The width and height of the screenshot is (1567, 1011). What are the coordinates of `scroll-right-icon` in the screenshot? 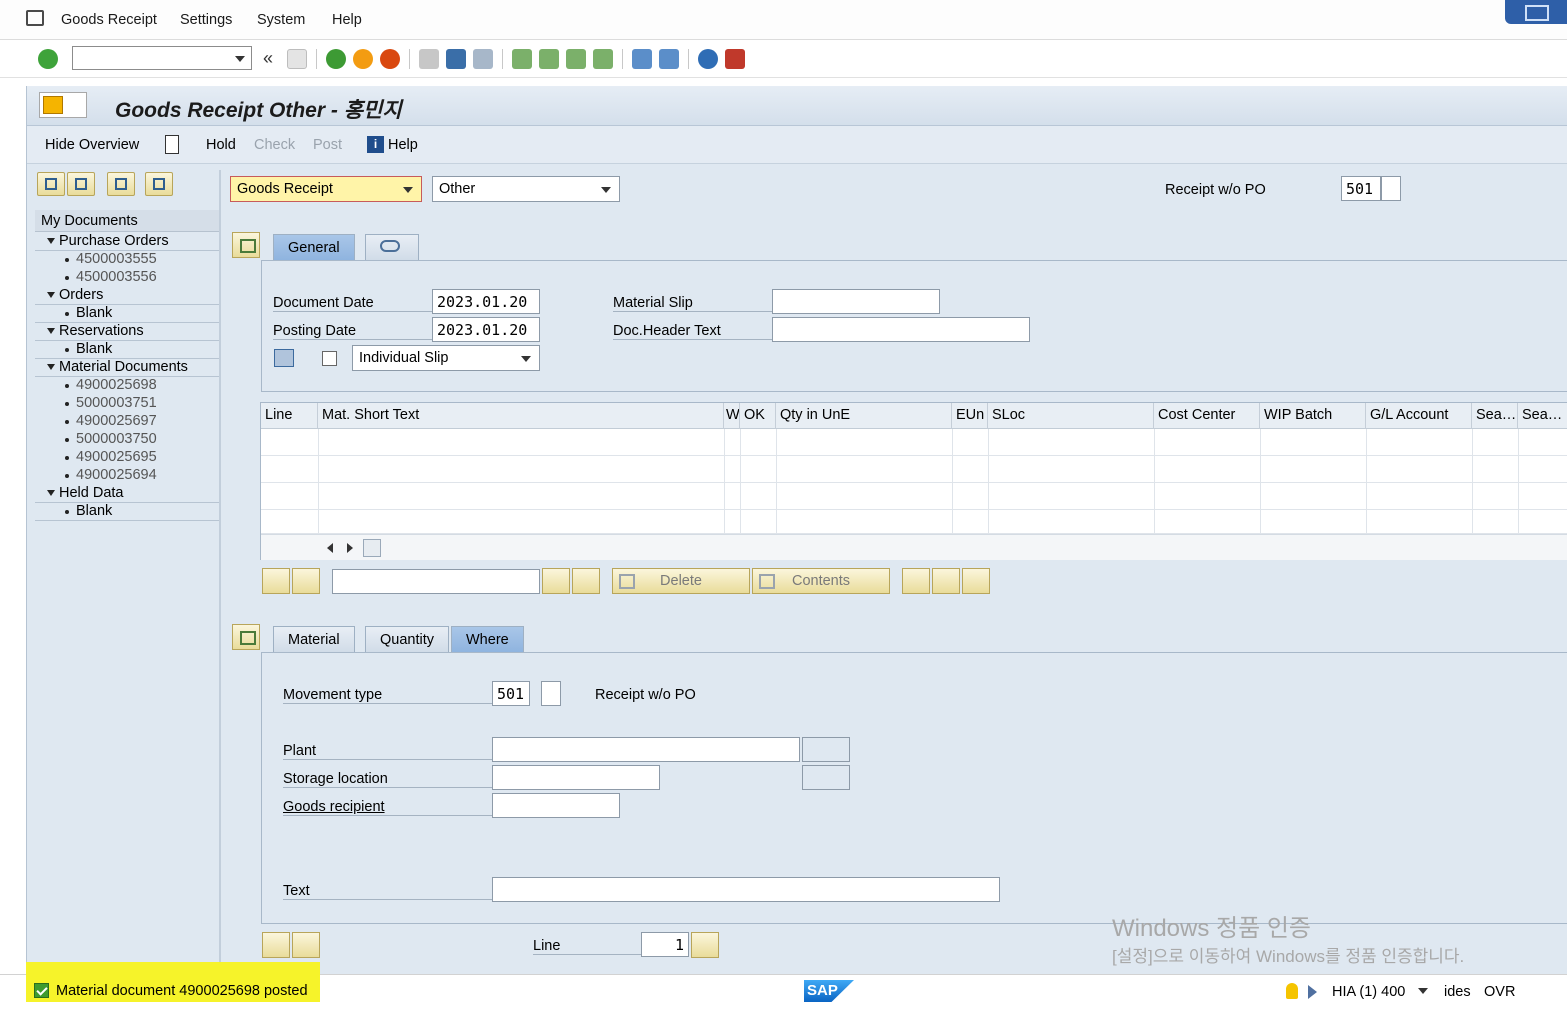 It's located at (350, 548).